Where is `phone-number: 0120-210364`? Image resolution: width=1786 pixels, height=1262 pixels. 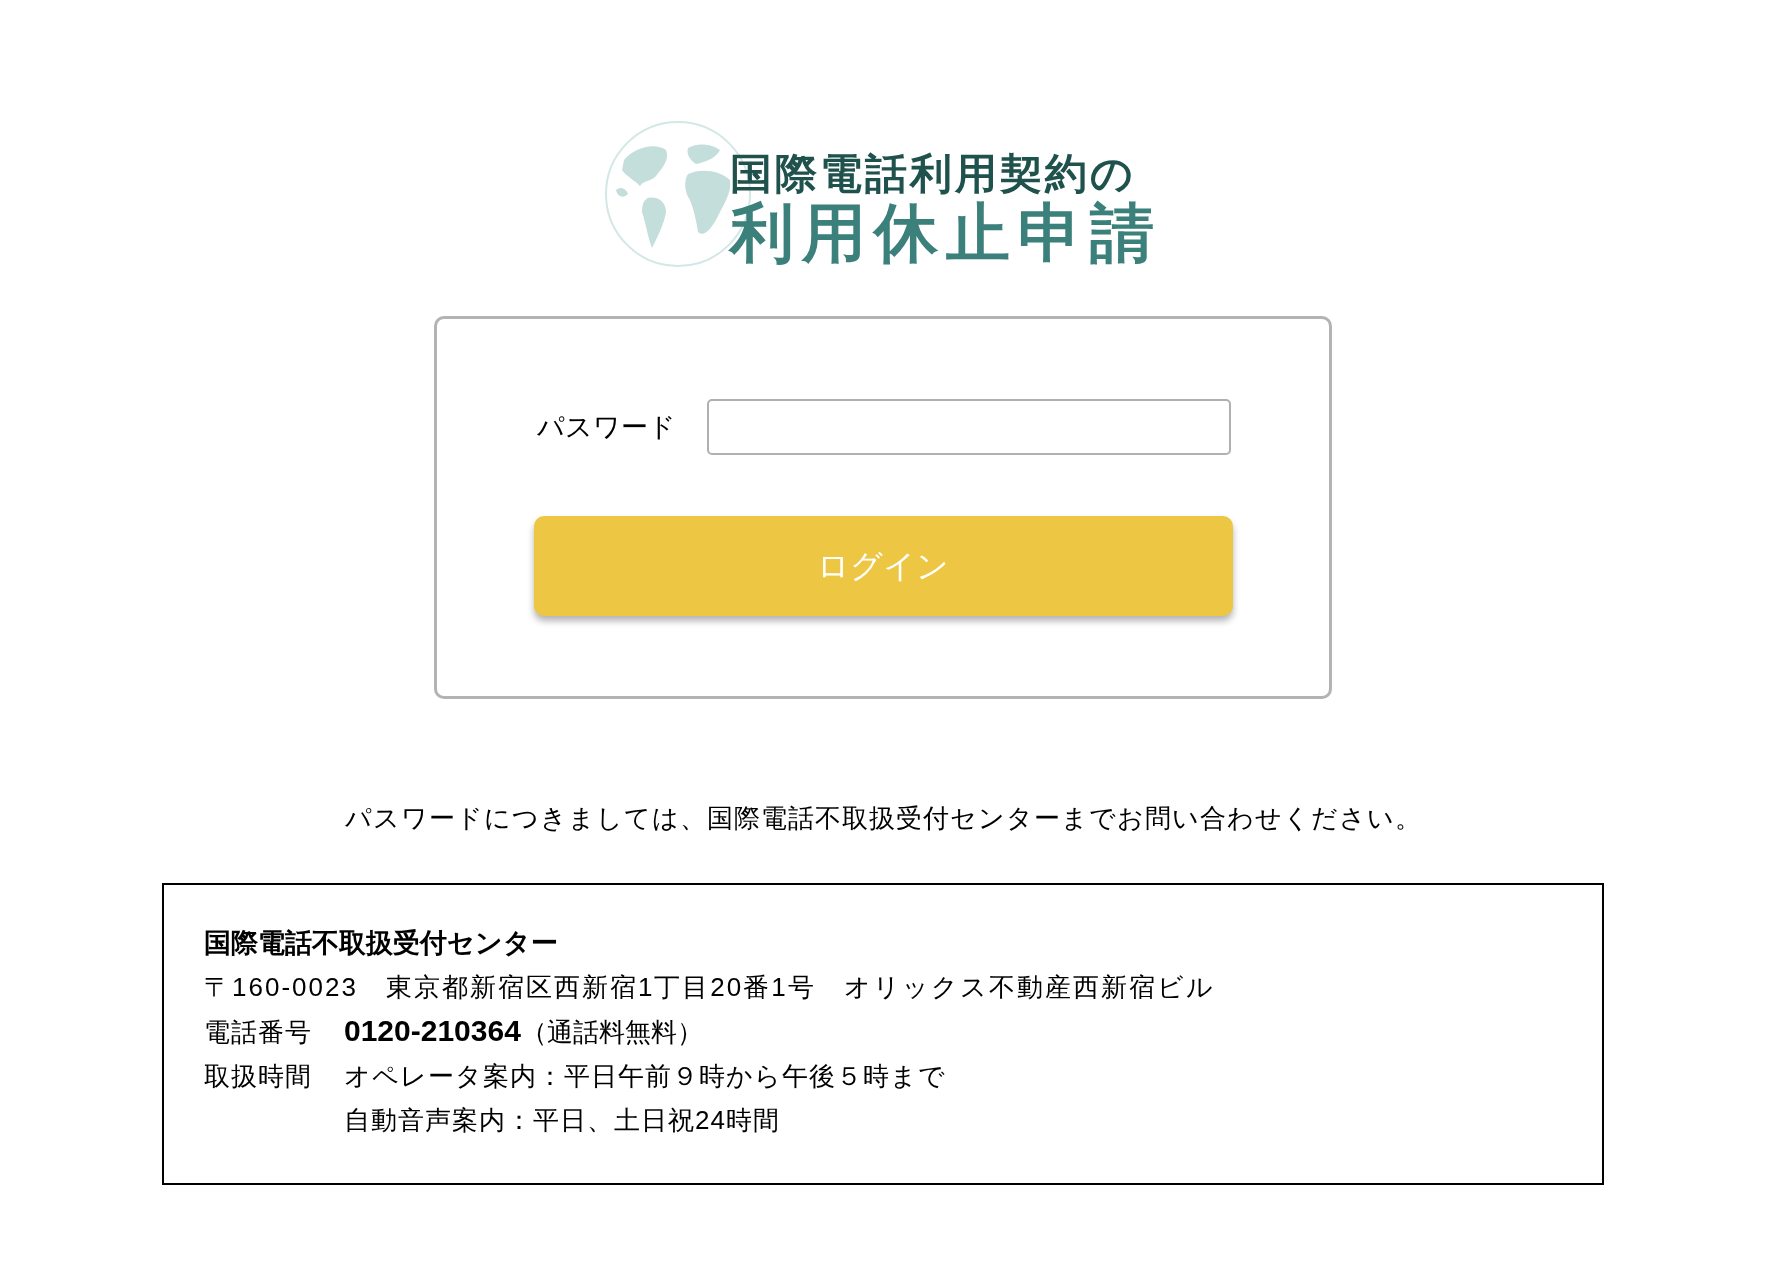 phone-number: 0120-210364 is located at coordinates (432, 1031).